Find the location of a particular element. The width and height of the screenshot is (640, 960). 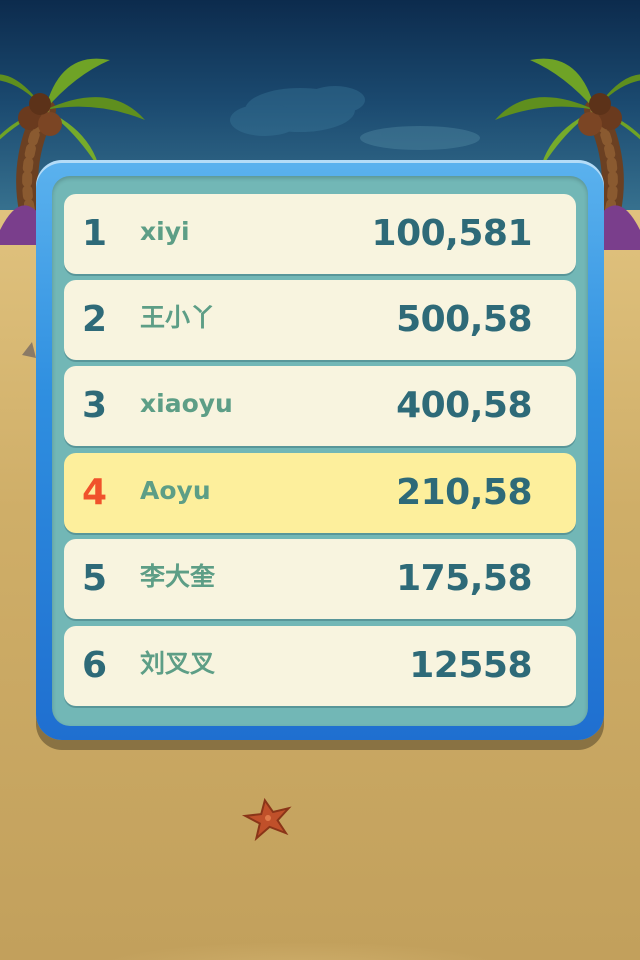

rank-number: 6 is located at coordinates (95, 665).